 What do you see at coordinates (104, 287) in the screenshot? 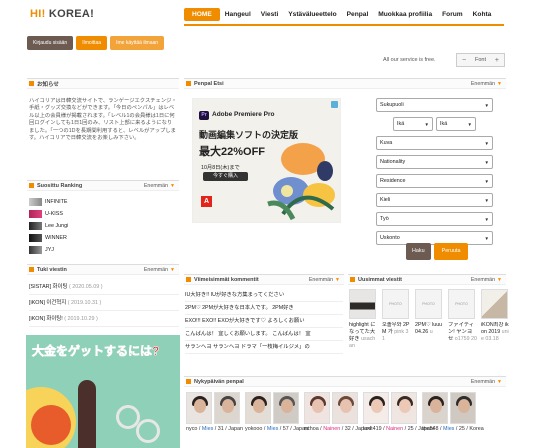
I see `support-item: [SISTAR] 화이팅 ( 2020.05.09 )` at bounding box center [104, 287].